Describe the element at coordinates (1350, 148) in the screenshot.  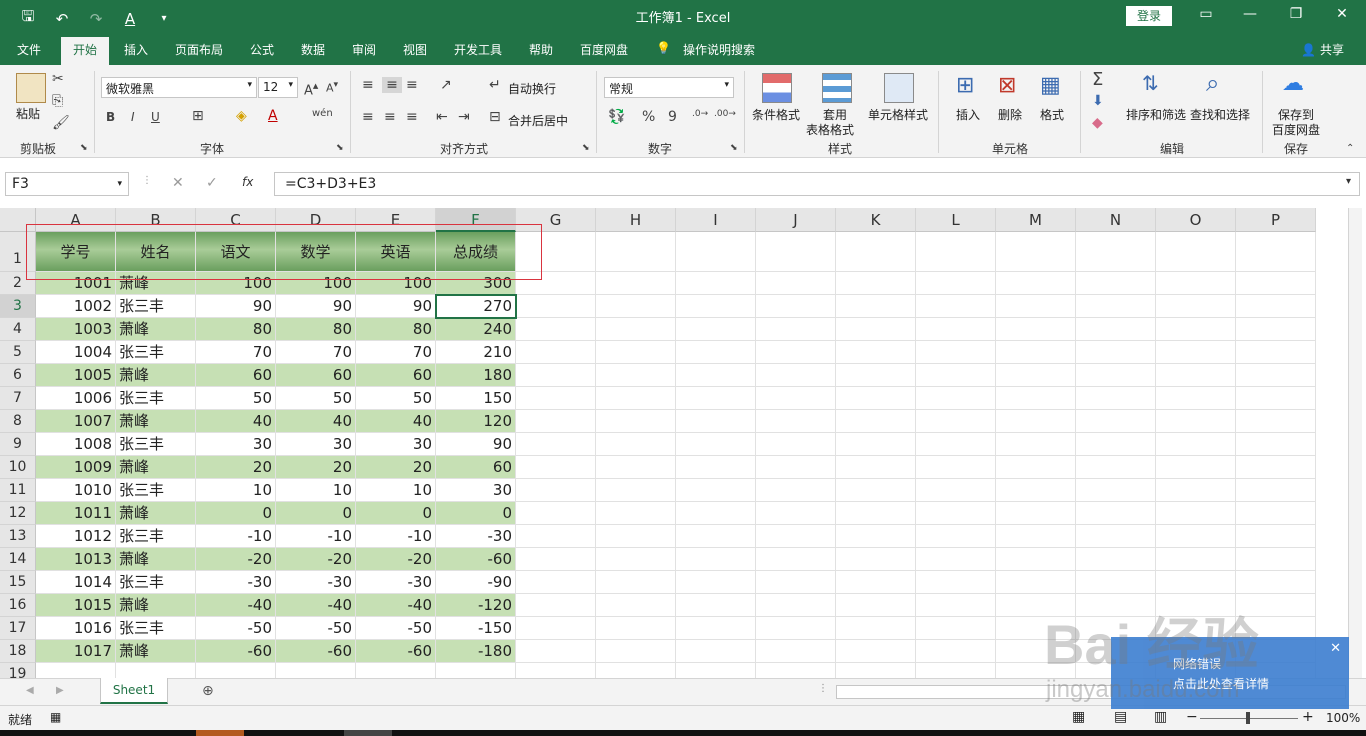
I see `collapse-ribbon-icon: ⌃` at that location.